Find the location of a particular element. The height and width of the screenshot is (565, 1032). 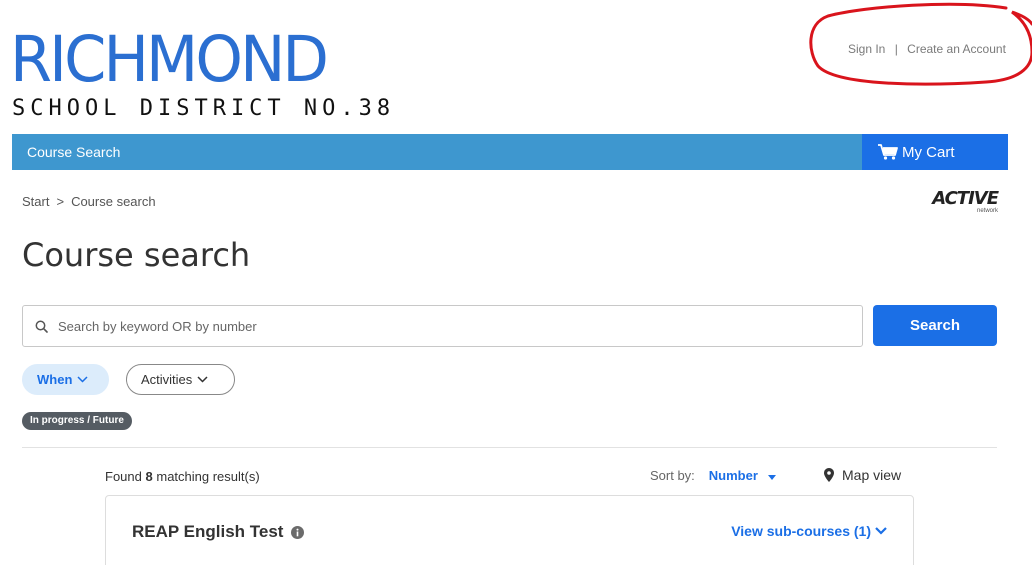

breadcrumb-chevron: > is located at coordinates (60, 201).